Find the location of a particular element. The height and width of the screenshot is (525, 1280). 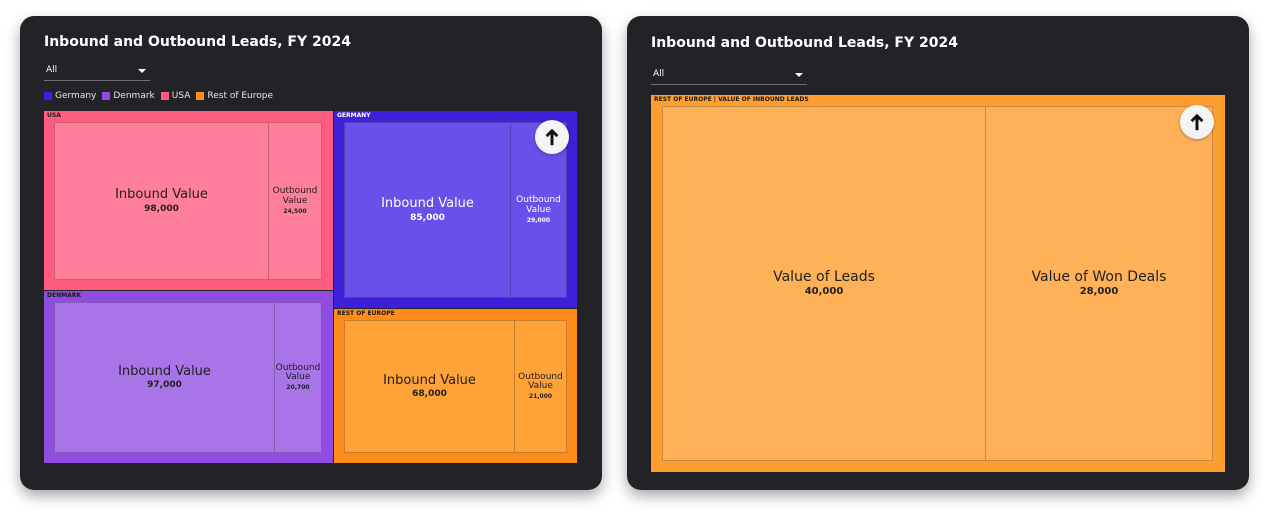

legend-label: Rest of Europe is located at coordinates (240, 96).